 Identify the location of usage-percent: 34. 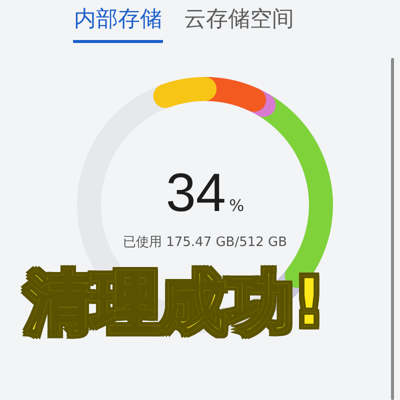
(196, 193).